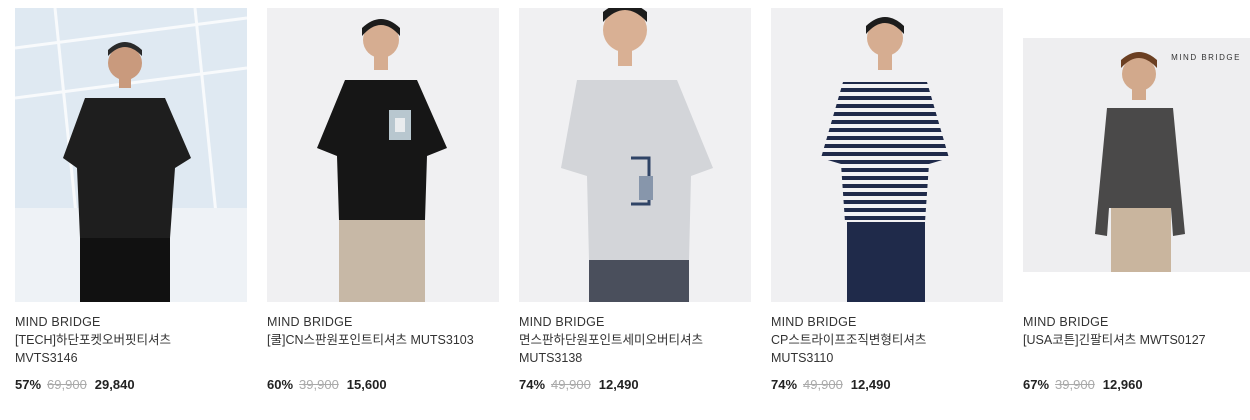 This screenshot has width=1250, height=420. What do you see at coordinates (1122, 384) in the screenshot?
I see `sale-price: 12,960` at bounding box center [1122, 384].